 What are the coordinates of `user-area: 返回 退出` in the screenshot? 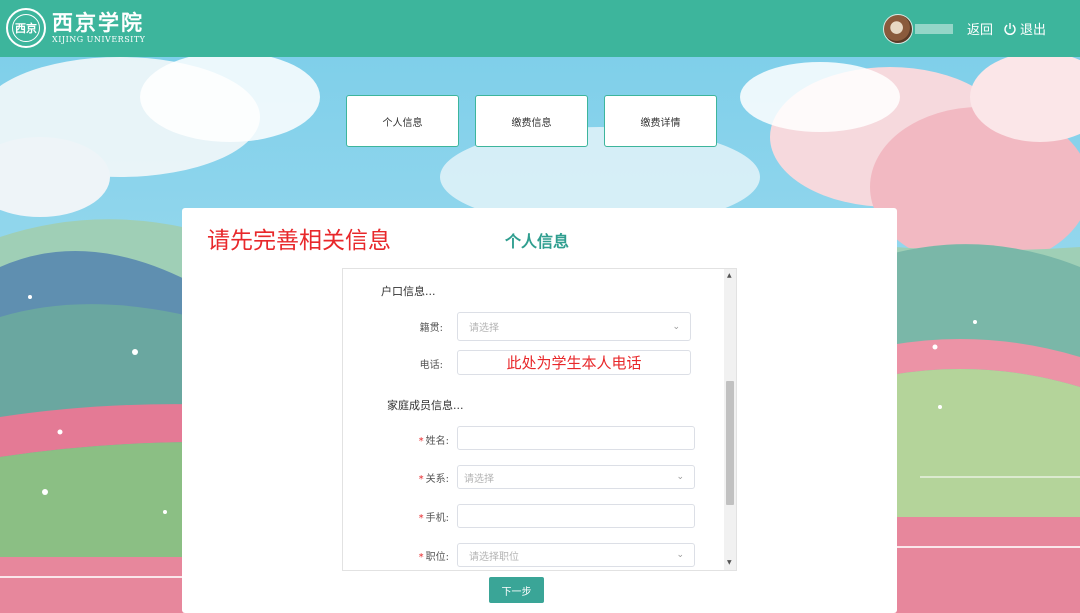 It's located at (981, 28).